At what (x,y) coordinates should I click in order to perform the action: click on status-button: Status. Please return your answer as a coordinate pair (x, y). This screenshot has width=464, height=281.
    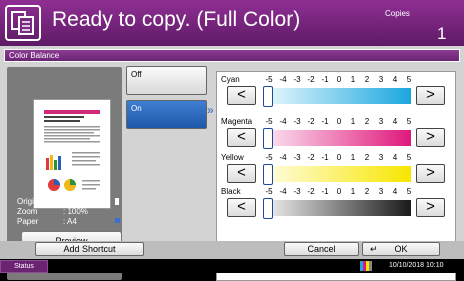
    Looking at the image, I should click on (24, 266).